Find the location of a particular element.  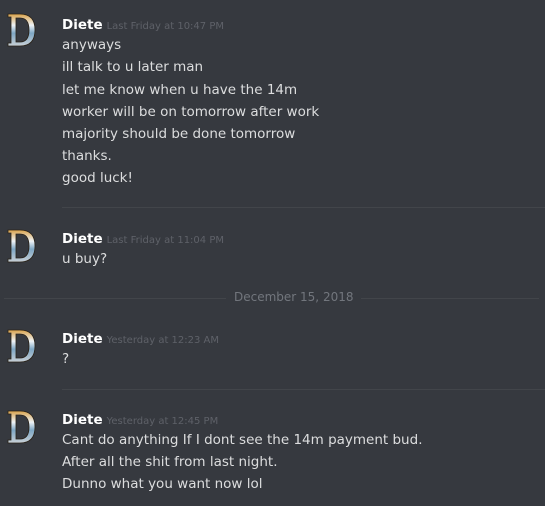

message-timestamp: Last Friday at 10:47 PM is located at coordinates (165, 26).